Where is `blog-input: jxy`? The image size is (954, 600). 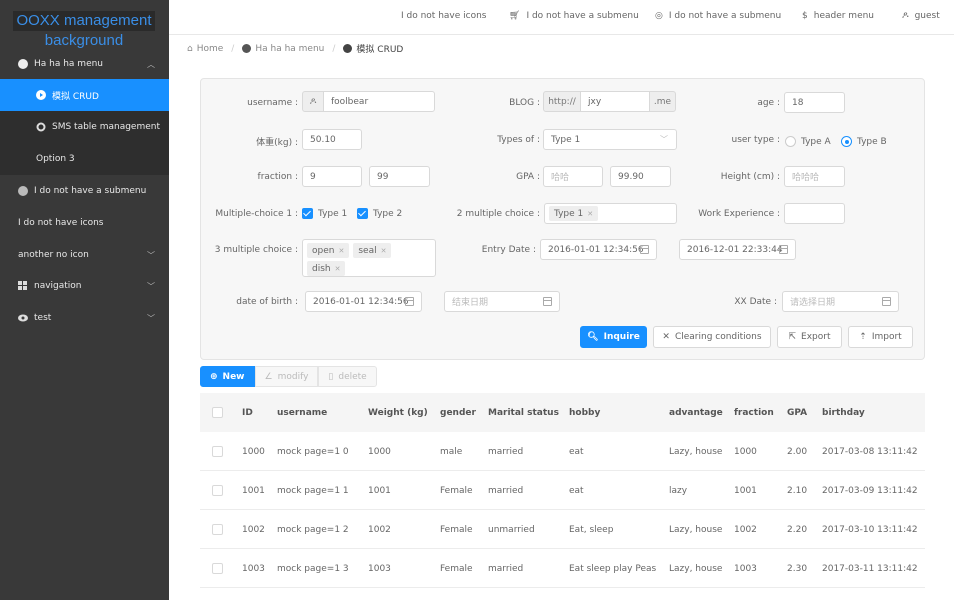 blog-input: jxy is located at coordinates (615, 101).